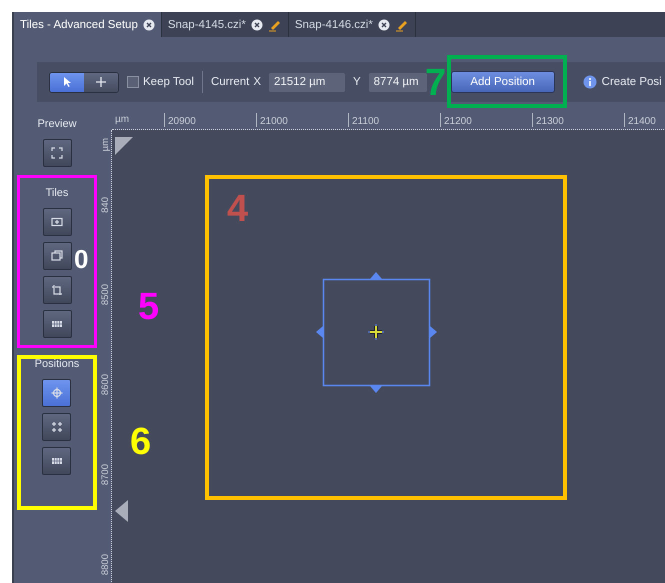 The height and width of the screenshot is (583, 665). What do you see at coordinates (642, 121) in the screenshot?
I see `ruler-label: 21400` at bounding box center [642, 121].